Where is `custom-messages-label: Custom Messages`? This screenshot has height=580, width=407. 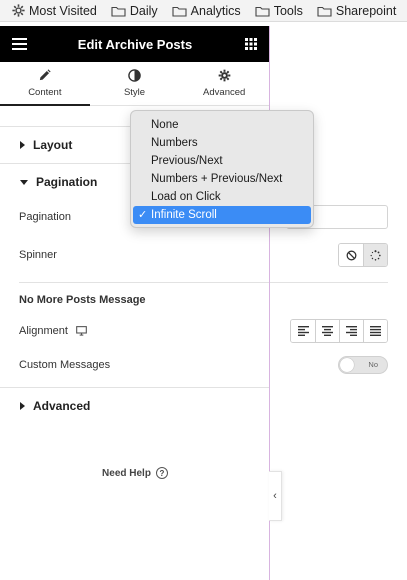
custom-messages-label: Custom Messages is located at coordinates (65, 365).